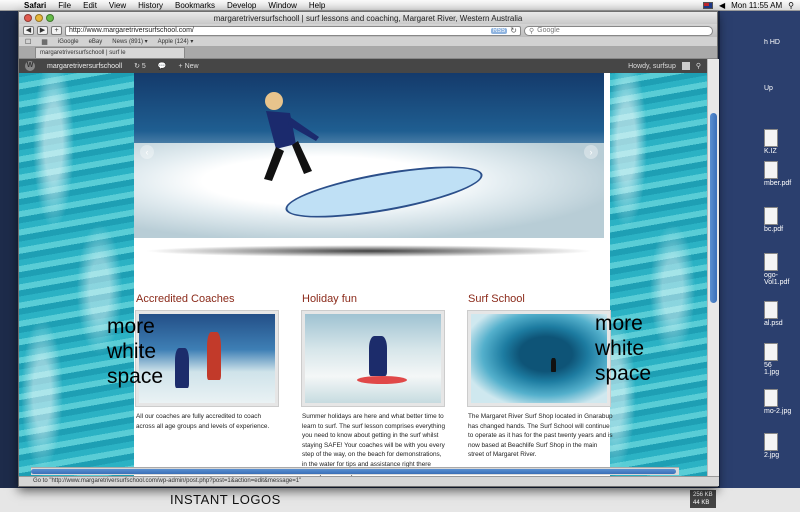  I want to click on desktop-file-label: K.IZ, so click(770, 151).